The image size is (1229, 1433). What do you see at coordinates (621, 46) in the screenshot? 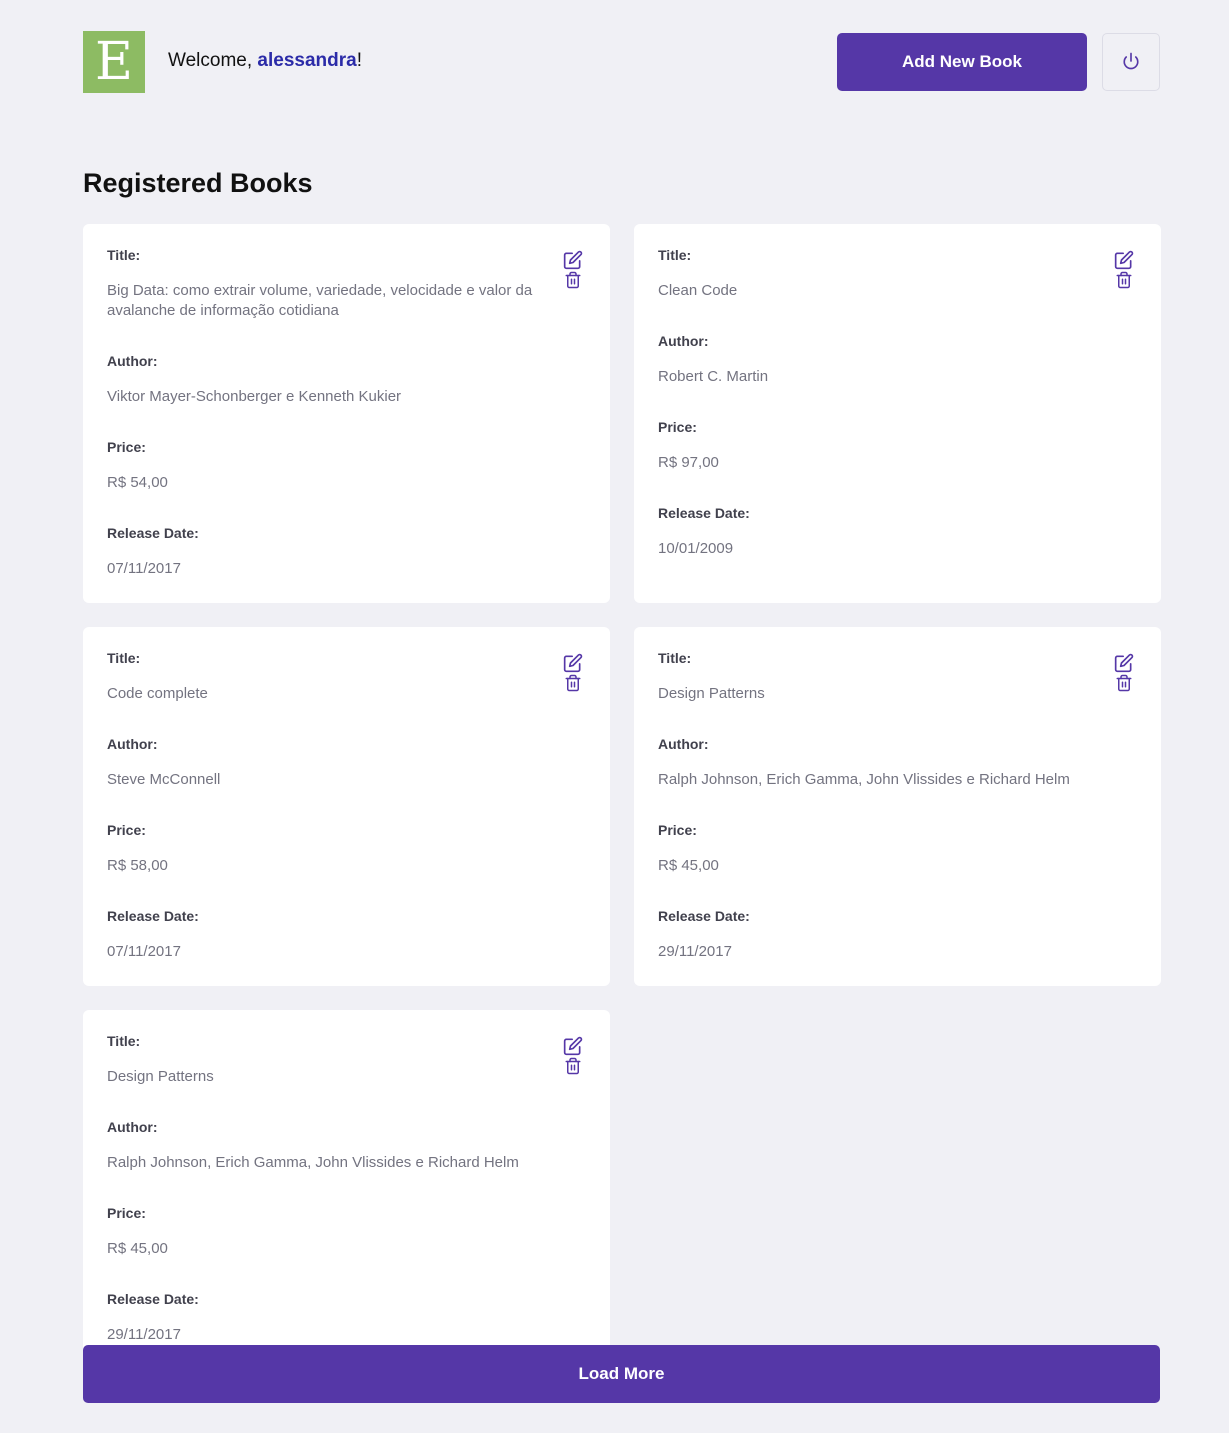
I see `header: E Welcome, alessandra! Add New Book` at bounding box center [621, 46].